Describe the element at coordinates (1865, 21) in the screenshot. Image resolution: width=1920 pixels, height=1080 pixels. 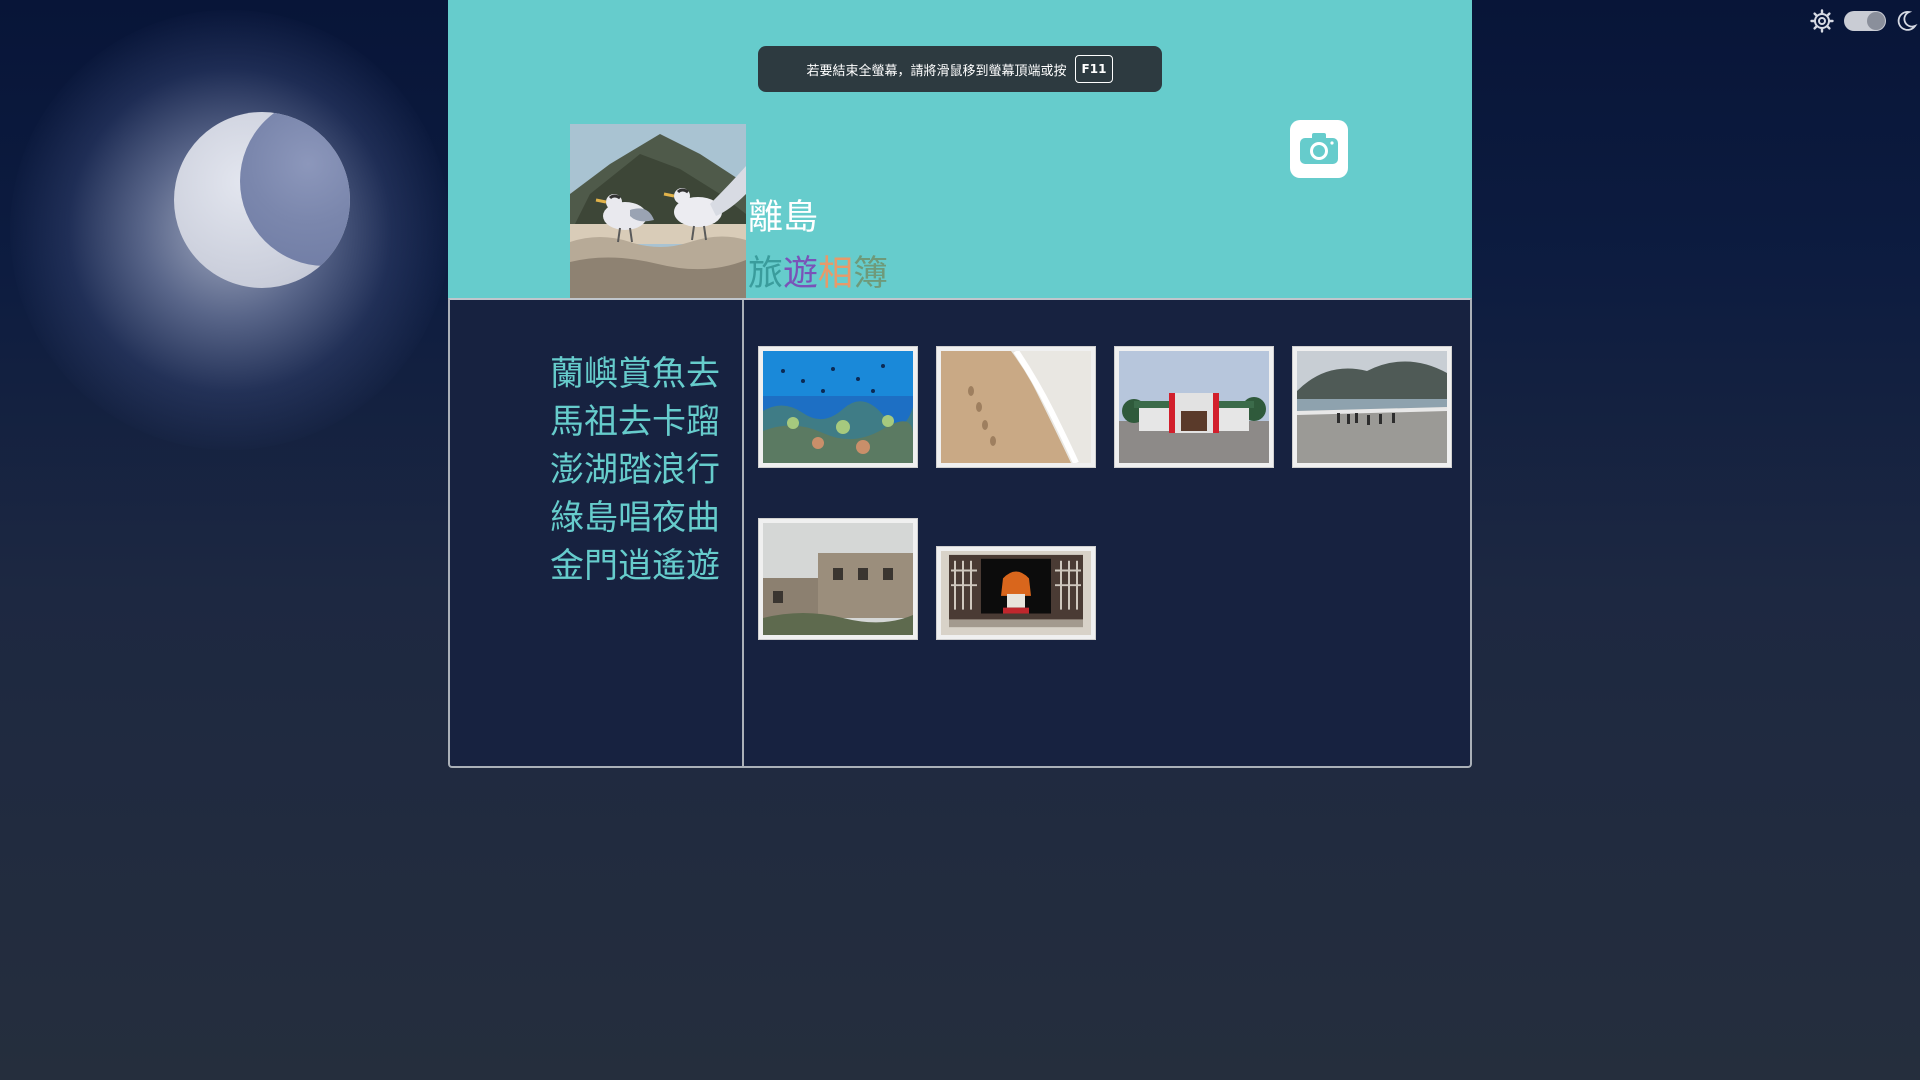
I see `dark-mode-toggle` at that location.